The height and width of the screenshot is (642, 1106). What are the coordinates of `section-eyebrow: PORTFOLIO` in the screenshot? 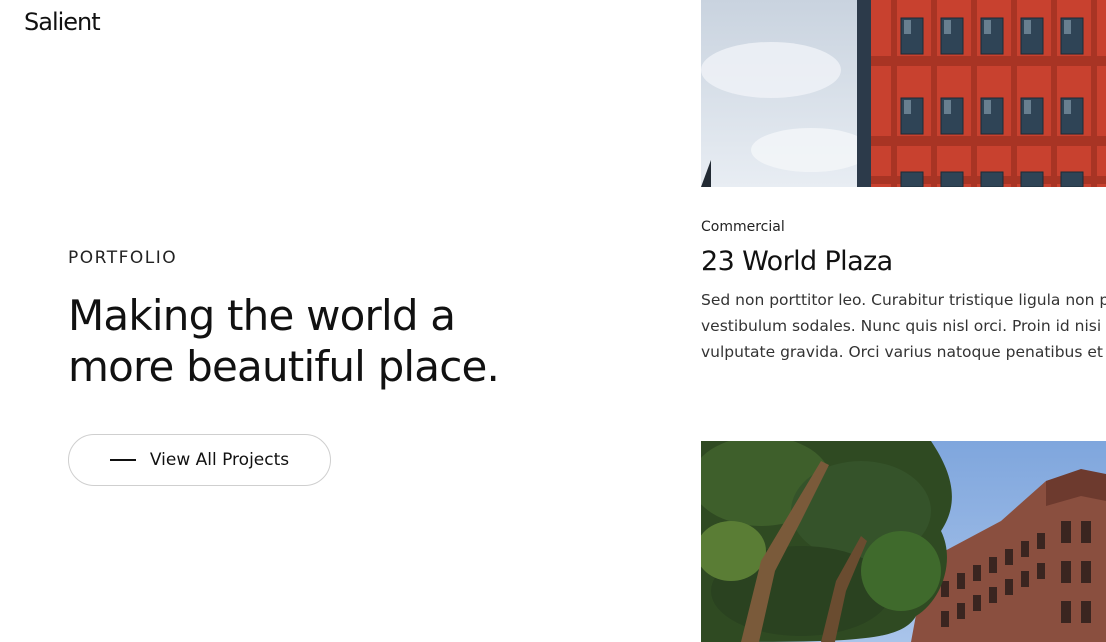 It's located at (123, 258).